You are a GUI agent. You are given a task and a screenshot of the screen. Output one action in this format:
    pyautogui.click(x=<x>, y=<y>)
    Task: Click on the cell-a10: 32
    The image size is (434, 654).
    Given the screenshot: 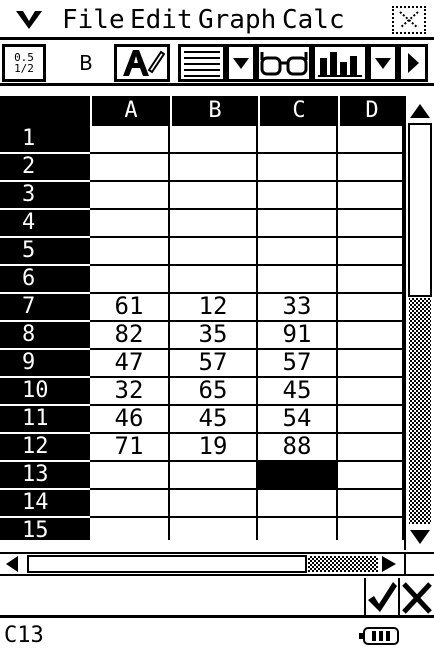 What is the action you would take?
    pyautogui.click(x=130, y=392)
    